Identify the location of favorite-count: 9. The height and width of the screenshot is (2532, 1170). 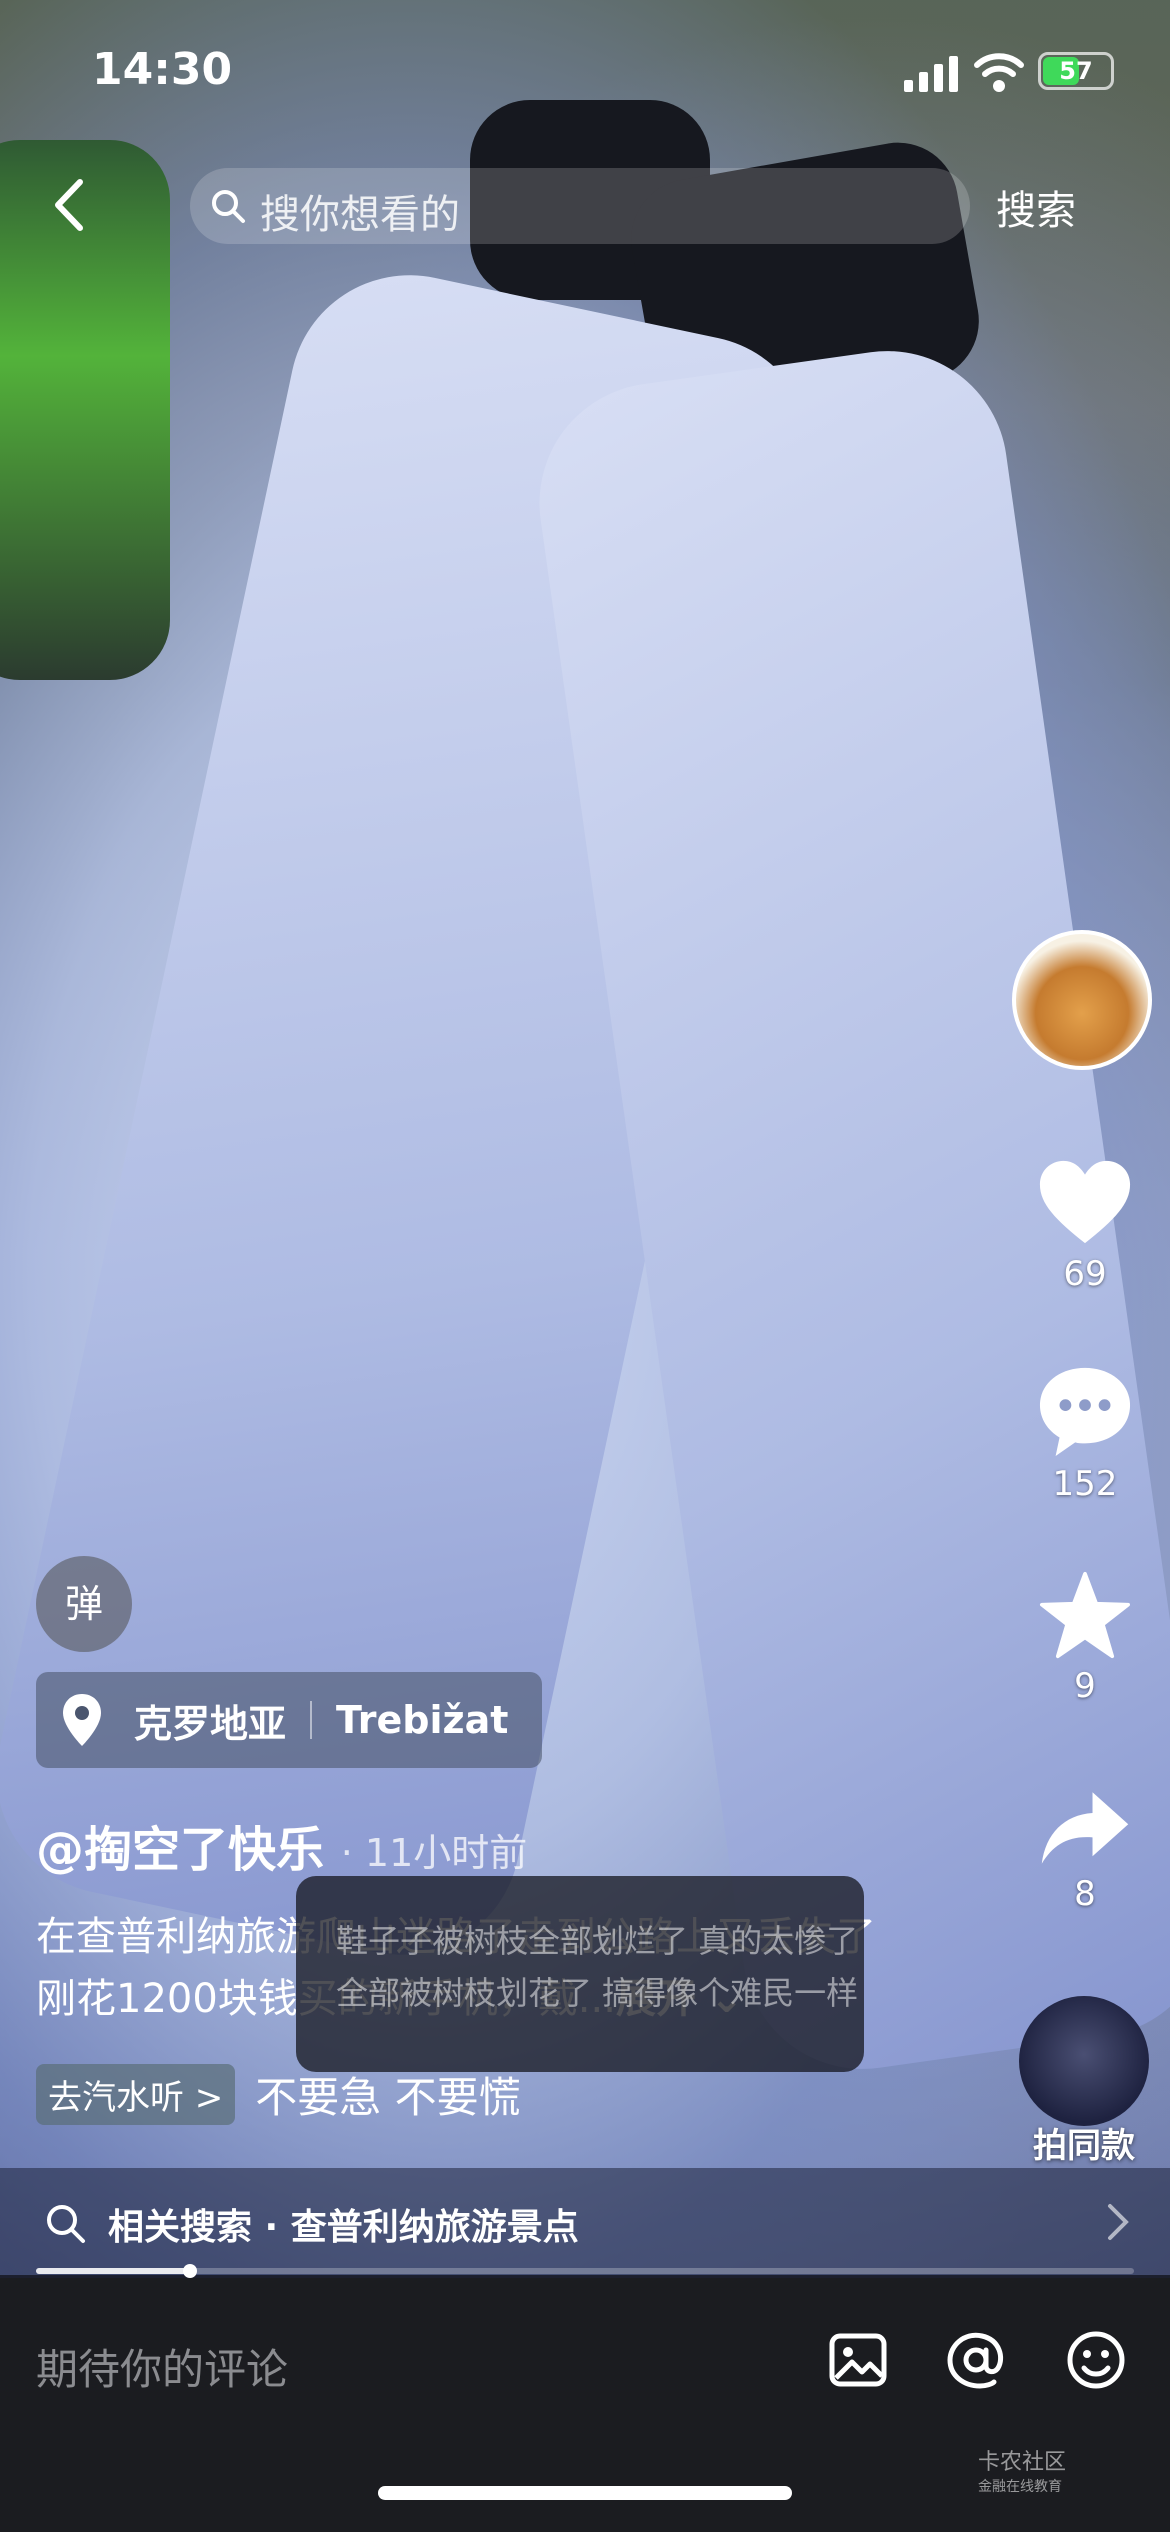
(1085, 1686).